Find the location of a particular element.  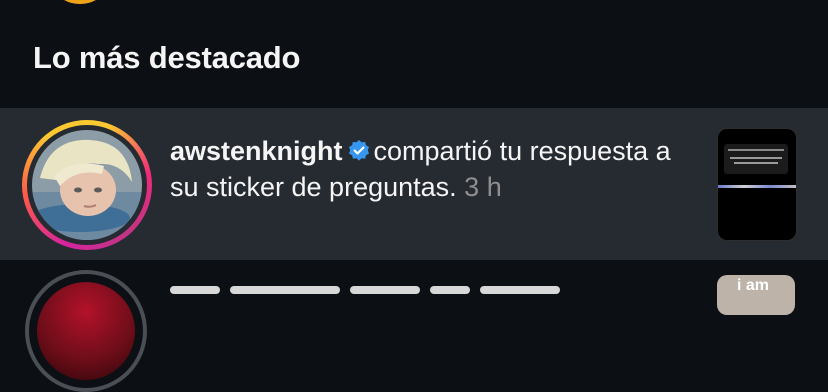

question-sticker-preview is located at coordinates (756, 159).